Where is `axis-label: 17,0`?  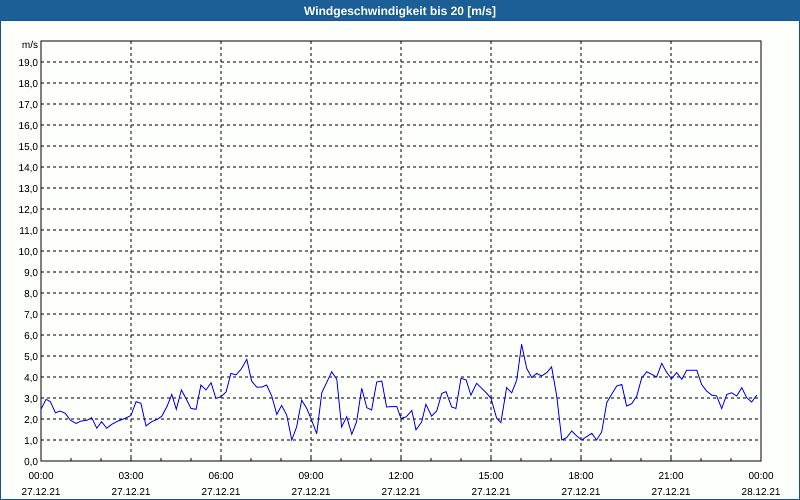
axis-label: 17,0 is located at coordinates (28, 105).